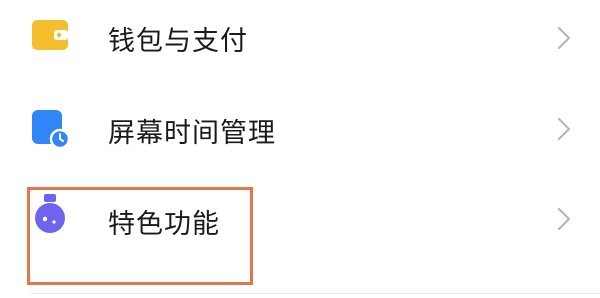 This screenshot has height=298, width=600. What do you see at coordinates (178, 41) in the screenshot?
I see `settings-item-label: 钱包与支付` at bounding box center [178, 41].